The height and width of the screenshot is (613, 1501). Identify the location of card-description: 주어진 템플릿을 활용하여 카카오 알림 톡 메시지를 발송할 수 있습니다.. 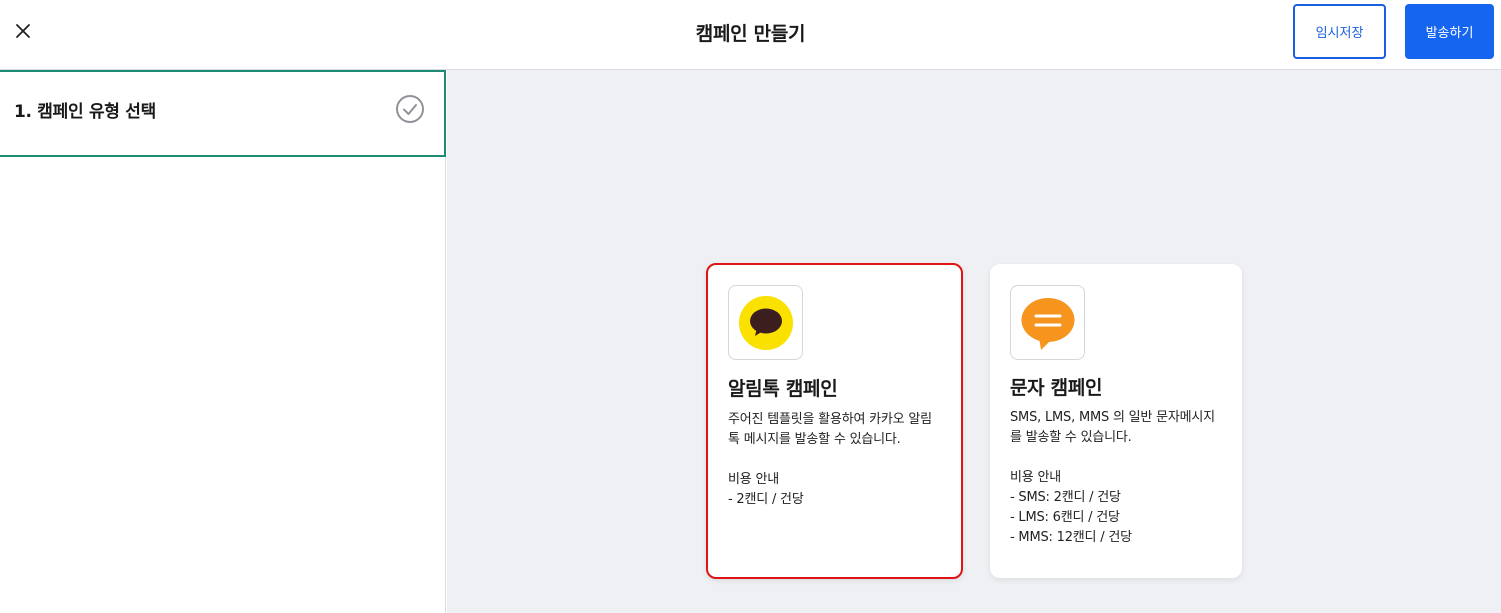
(830, 430).